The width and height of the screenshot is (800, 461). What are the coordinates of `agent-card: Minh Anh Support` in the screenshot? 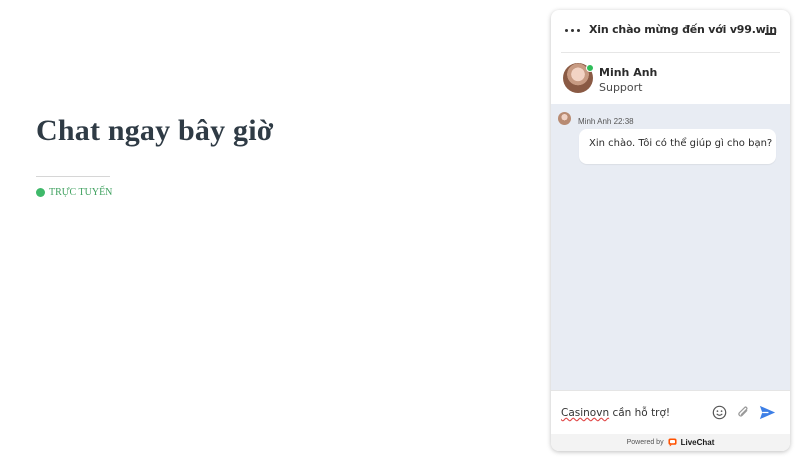 It's located at (670, 78).